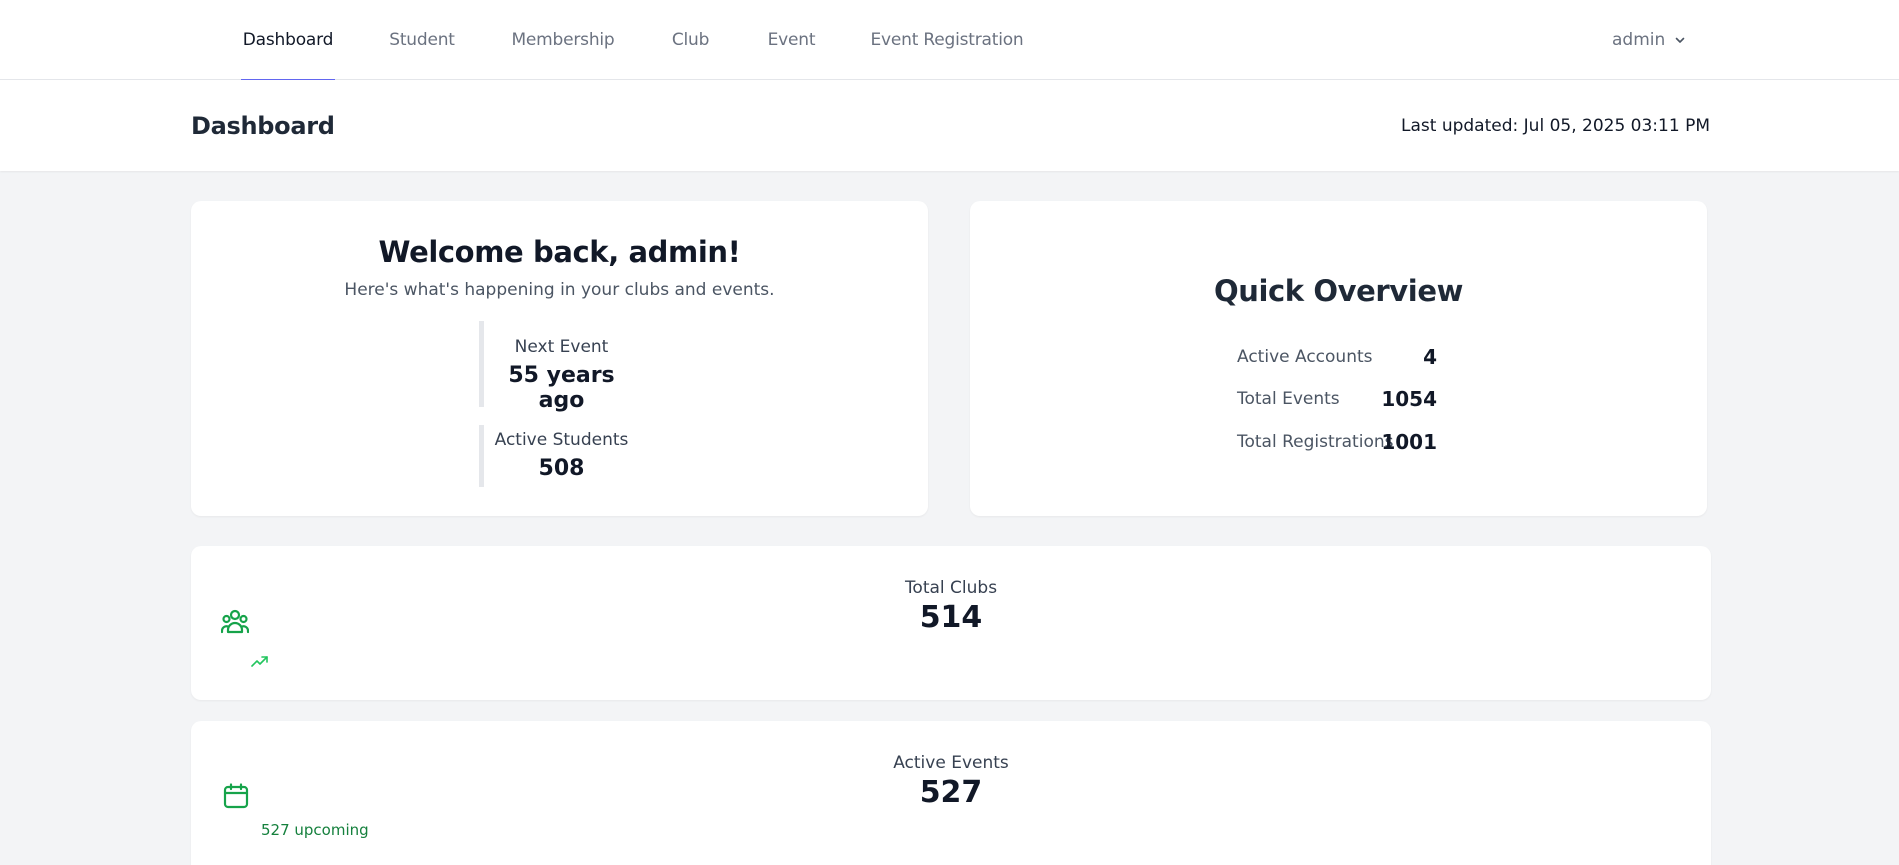  I want to click on active-events-value: 527, so click(951, 792).